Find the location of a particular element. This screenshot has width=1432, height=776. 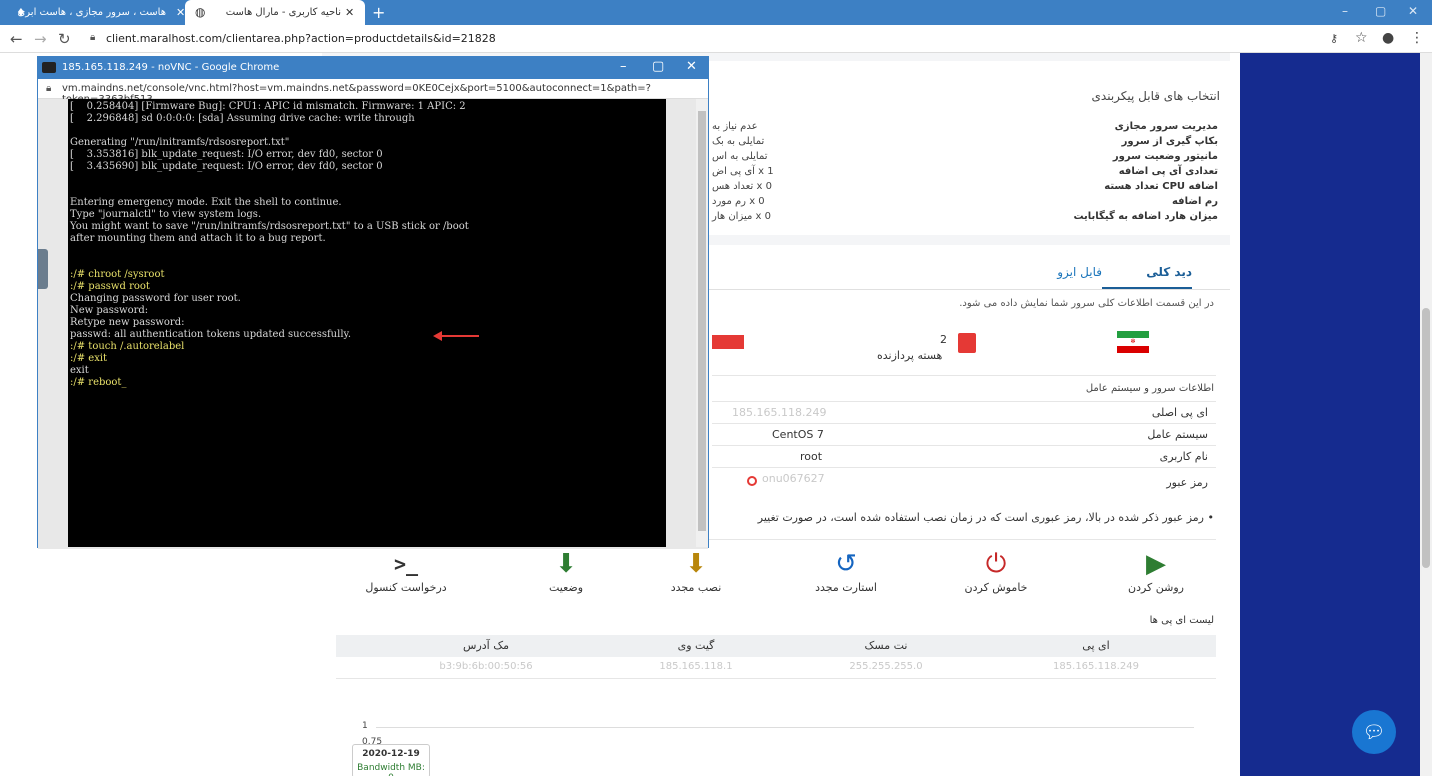

restart-button: ↺ استارت مجدد is located at coordinates (846, 571).